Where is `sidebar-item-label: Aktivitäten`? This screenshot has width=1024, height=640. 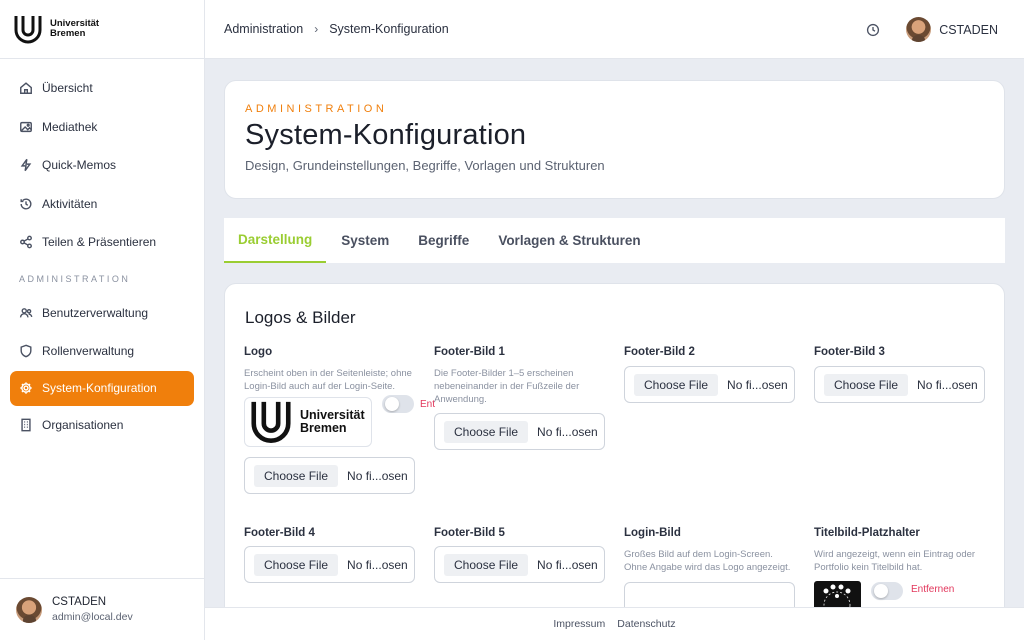
sidebar-item-label: Aktivitäten is located at coordinates (70, 203).